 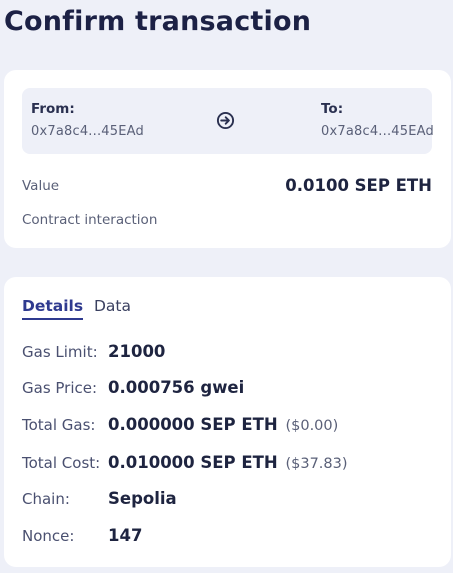 I want to click on gas-limit-row: Gas Limit: 21000, so click(x=232, y=353).